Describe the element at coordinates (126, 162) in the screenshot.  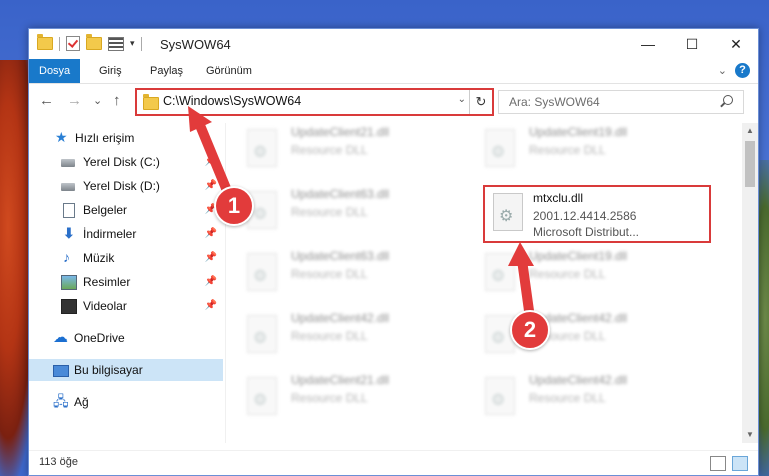
I see `sidebar-item-disk-c: Yerel Disk (C:) 📌` at that location.